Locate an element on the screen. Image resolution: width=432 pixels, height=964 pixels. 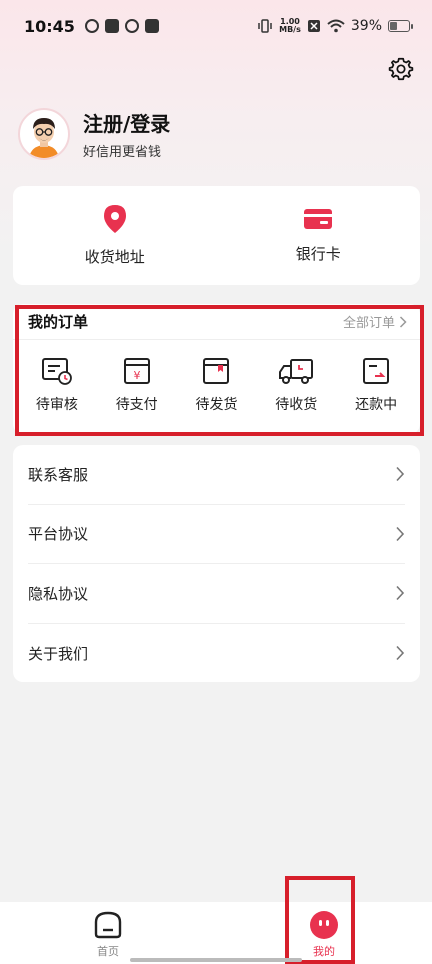
login-register-title: 注册/登录 is located at coordinates (126, 122).